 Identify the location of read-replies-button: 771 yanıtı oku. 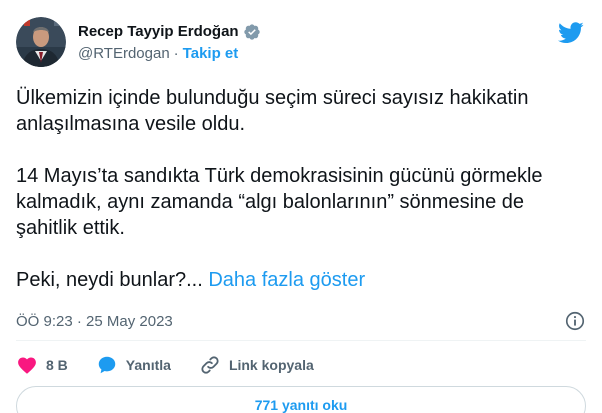
(301, 399).